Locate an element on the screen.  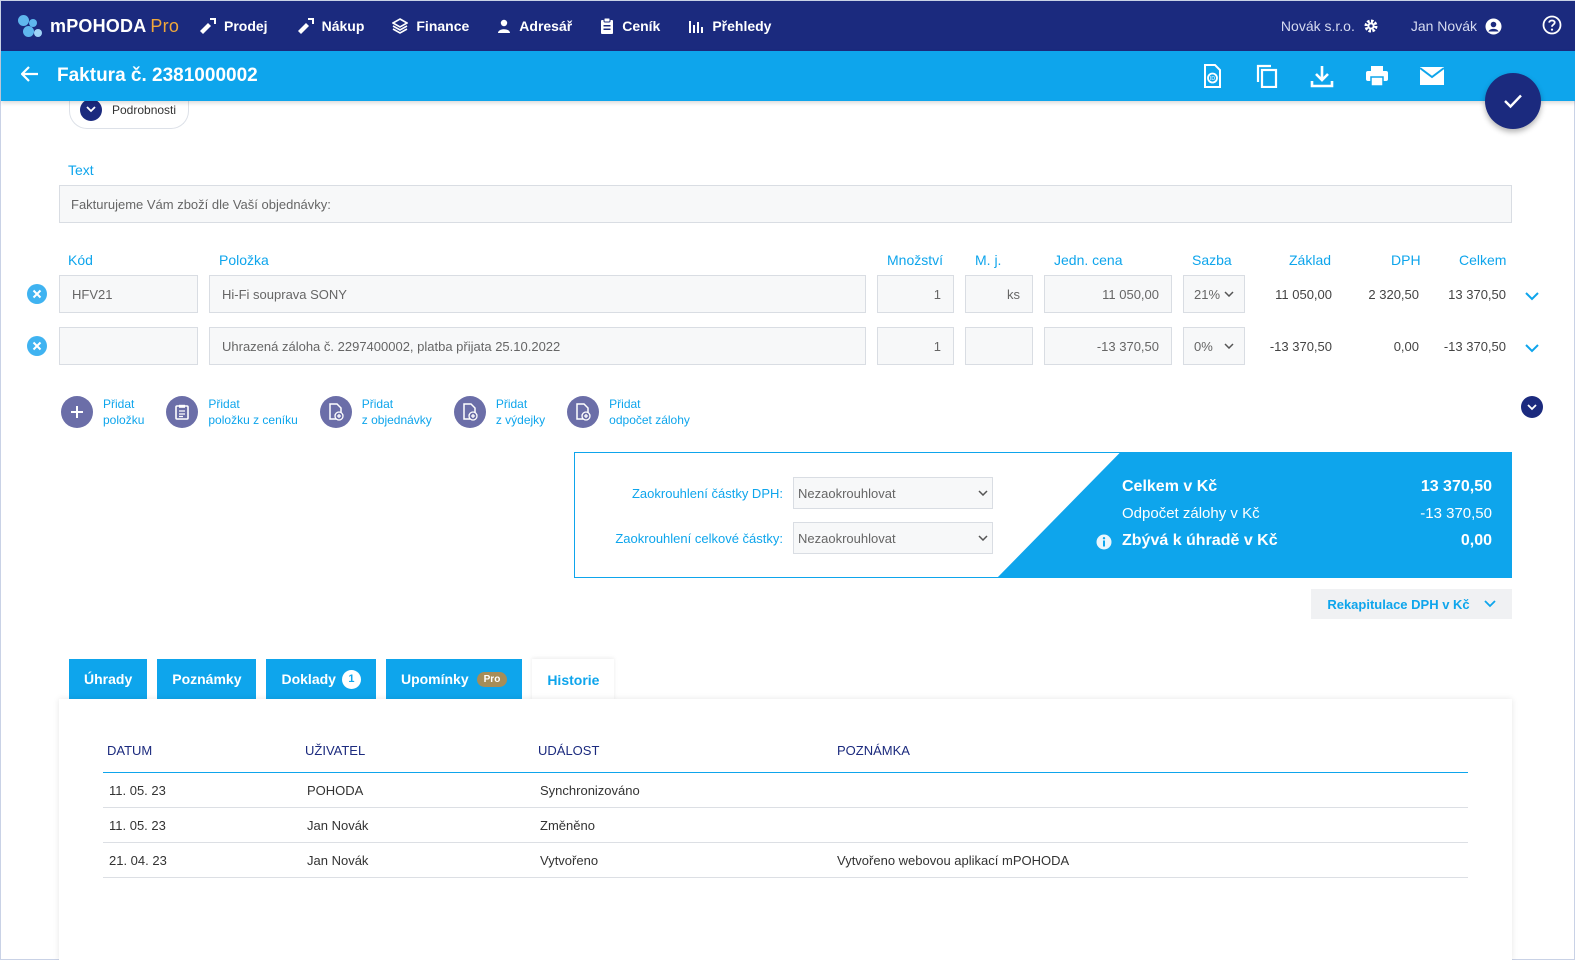
plus-icon is located at coordinates (77, 412).